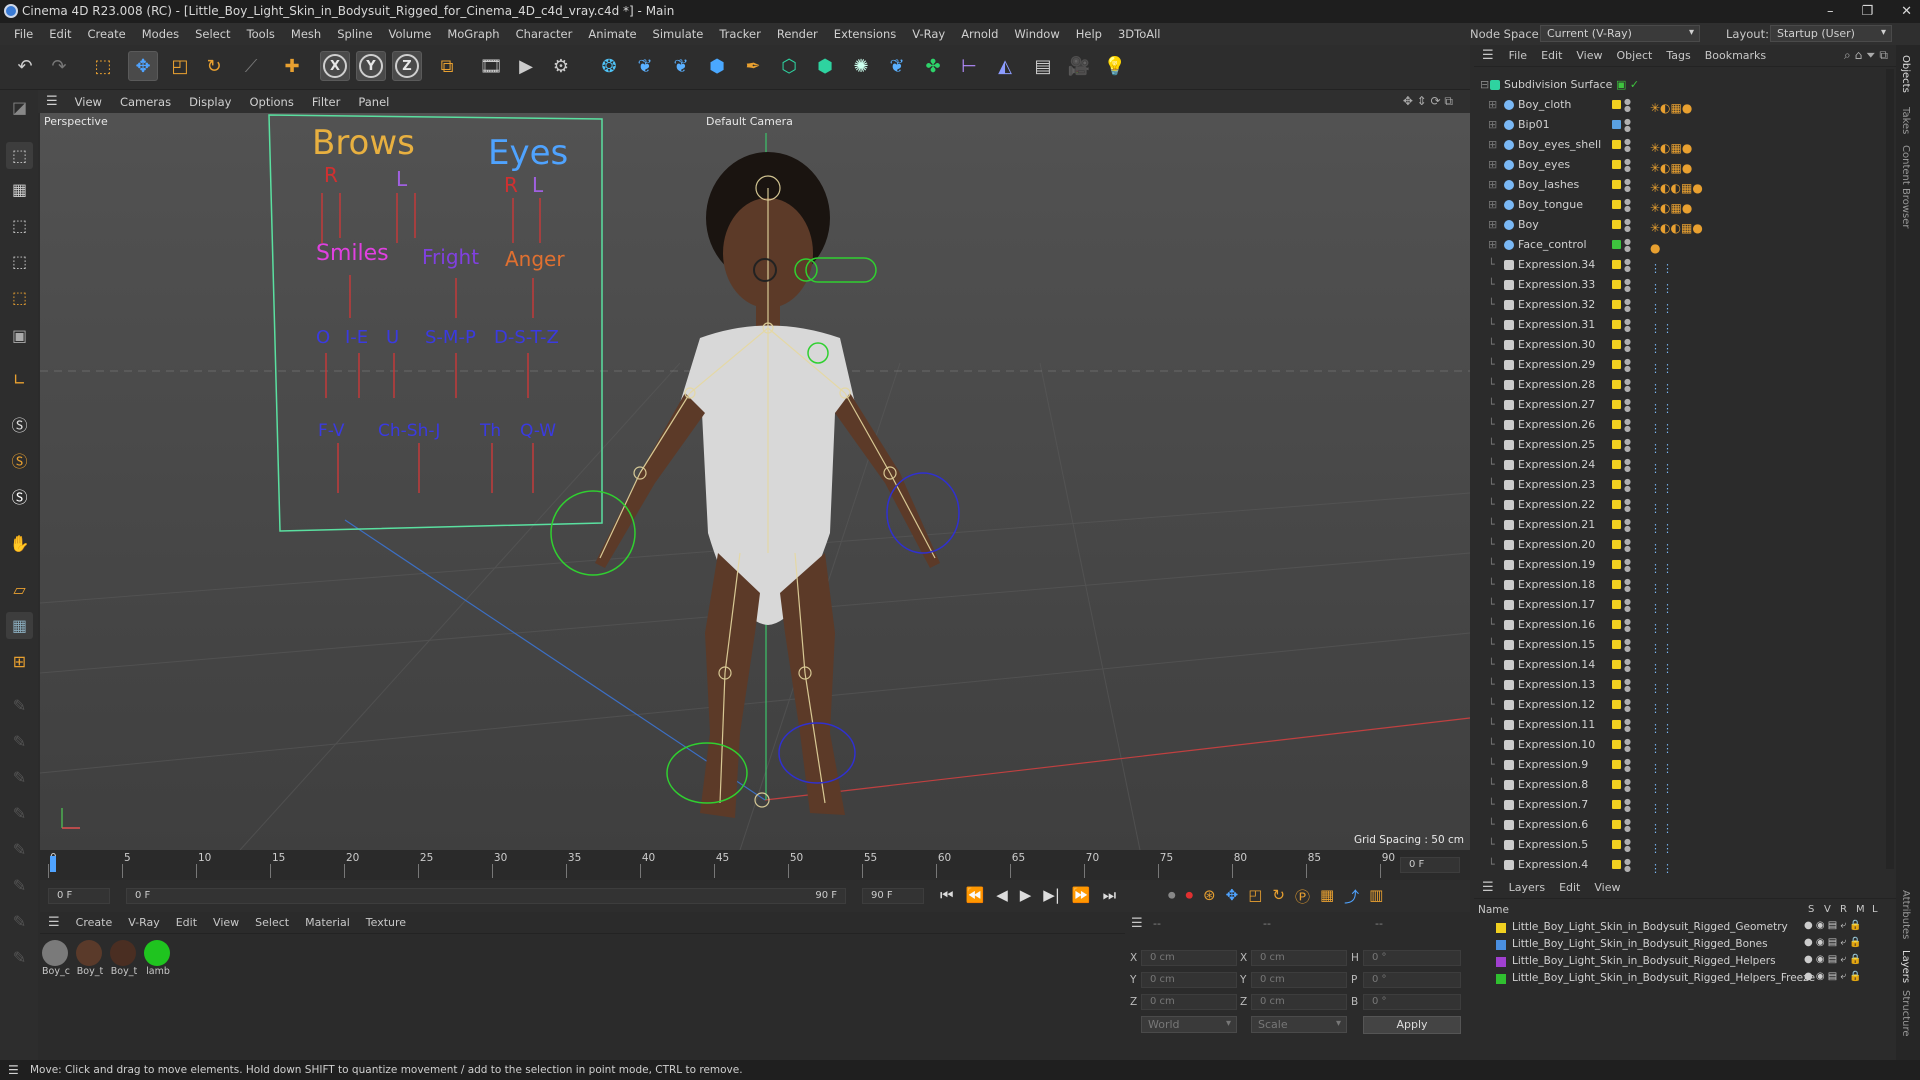  I want to click on start-frame-field: 0 F, so click(79, 896).